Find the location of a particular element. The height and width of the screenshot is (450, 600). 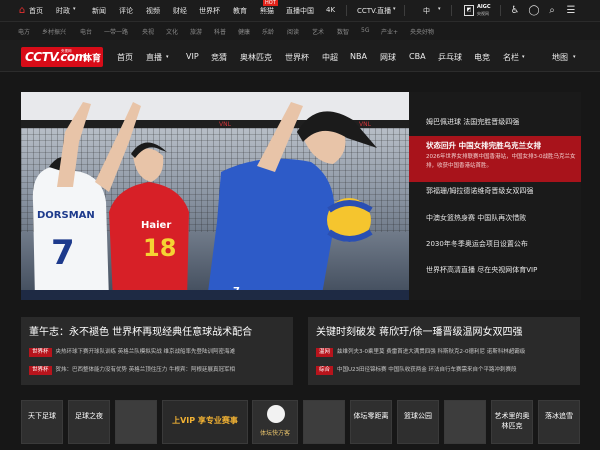

subnav-item: 数智 is located at coordinates (343, 31).